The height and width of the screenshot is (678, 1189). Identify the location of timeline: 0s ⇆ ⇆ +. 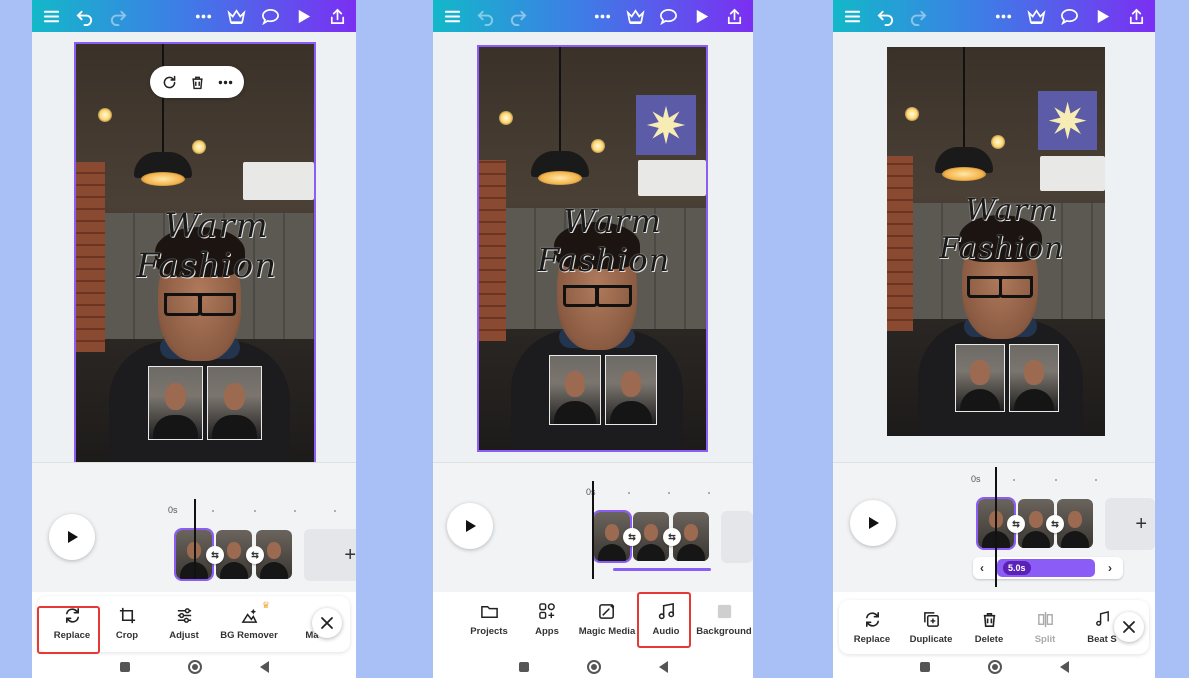
(194, 527).